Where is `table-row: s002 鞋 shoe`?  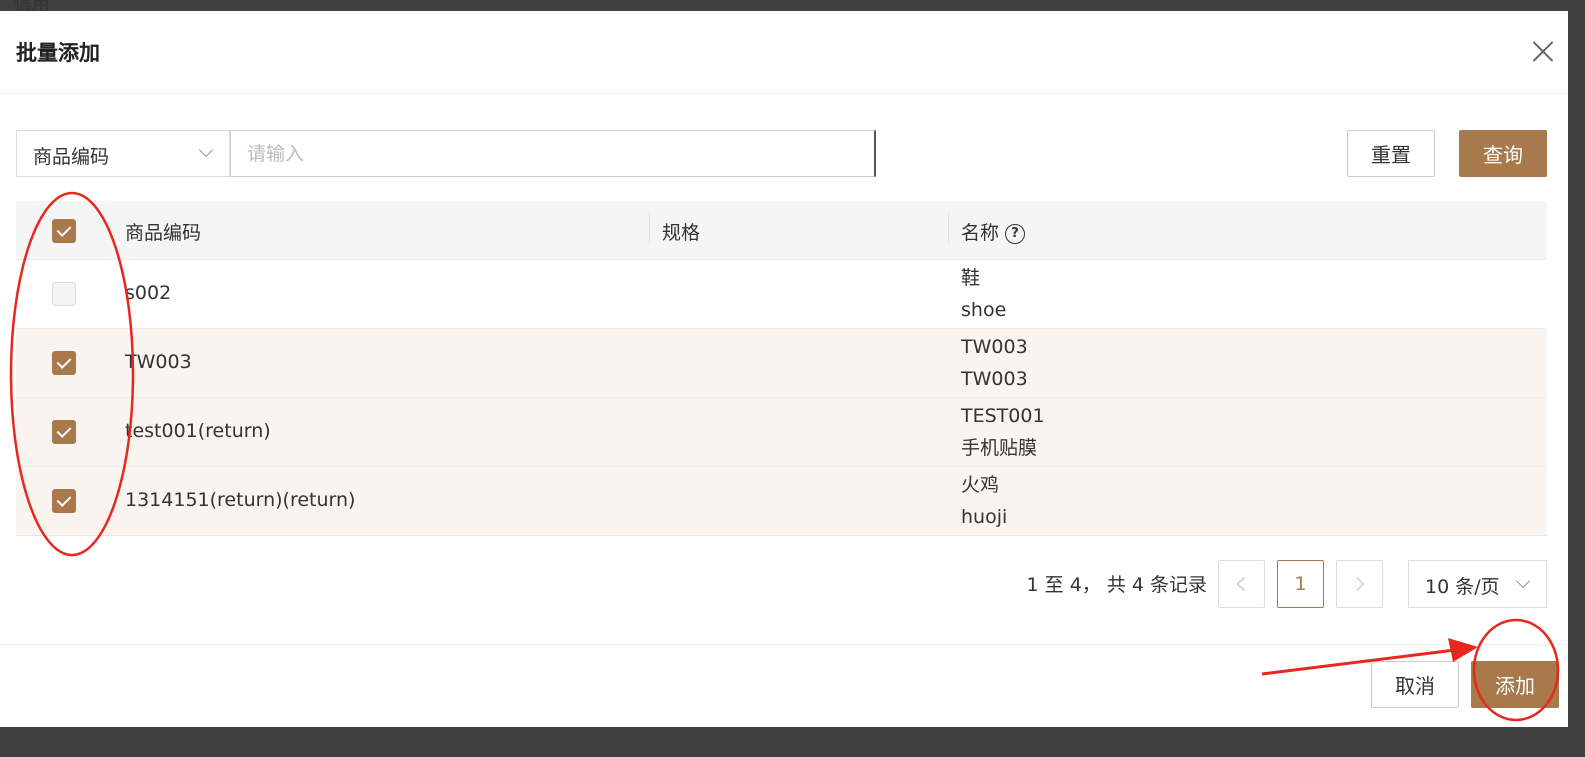
table-row: s002 鞋 shoe is located at coordinates (781, 293).